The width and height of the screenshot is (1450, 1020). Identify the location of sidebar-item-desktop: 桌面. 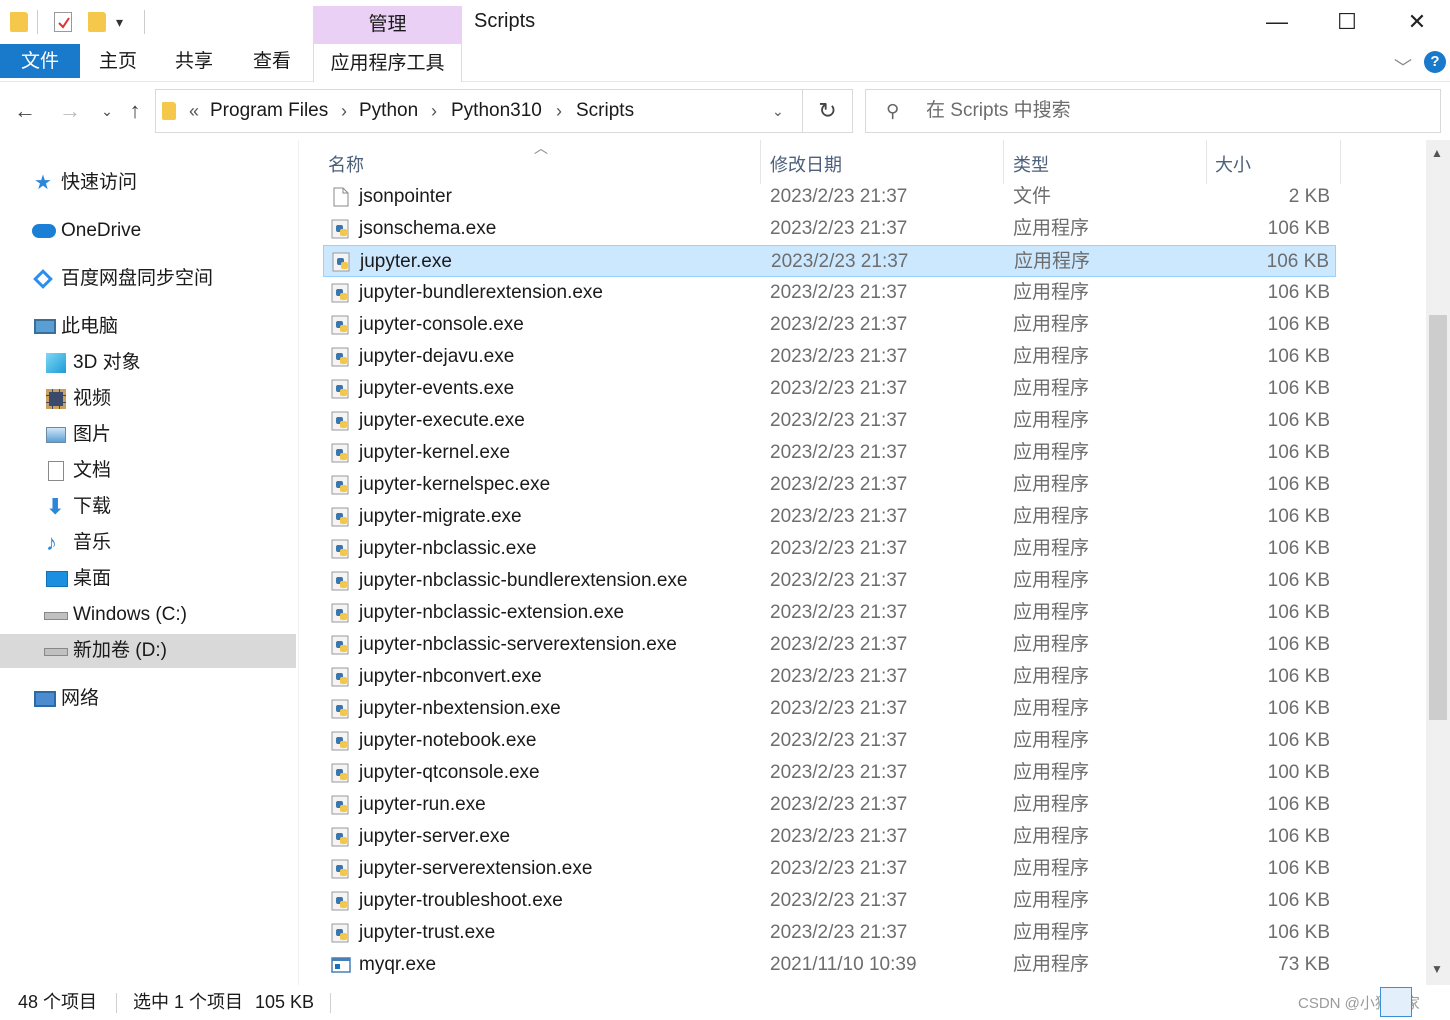
(148, 579).